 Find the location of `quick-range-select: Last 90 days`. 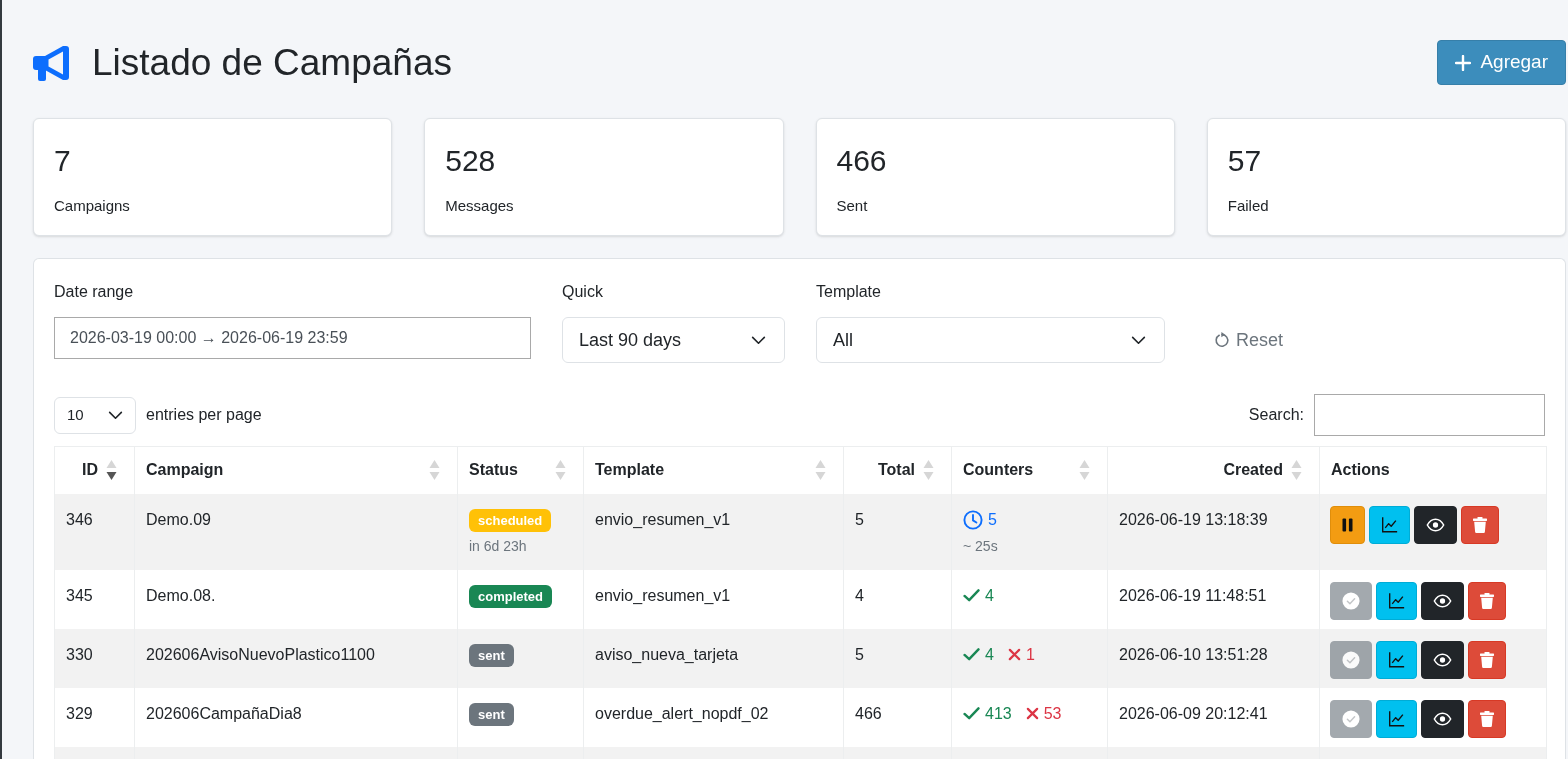

quick-range-select: Last 90 days is located at coordinates (673, 340).